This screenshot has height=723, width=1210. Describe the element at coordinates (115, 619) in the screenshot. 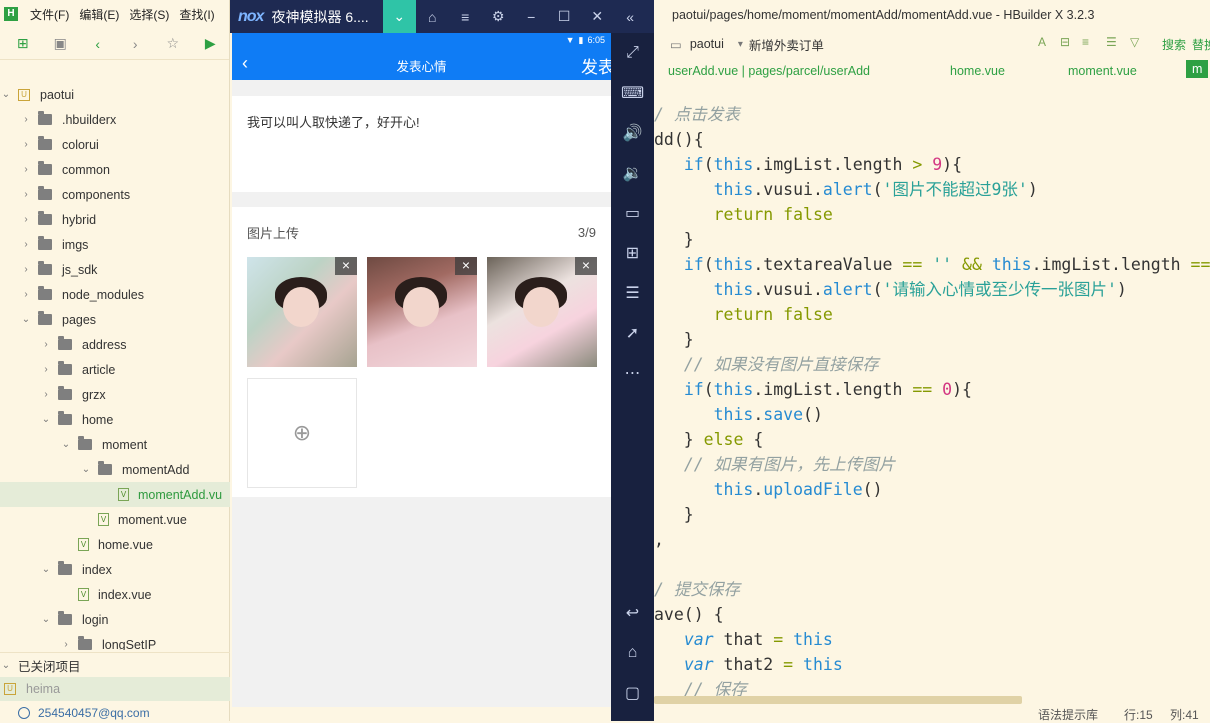

I see `tree-folder-item: ⌄ login` at that location.